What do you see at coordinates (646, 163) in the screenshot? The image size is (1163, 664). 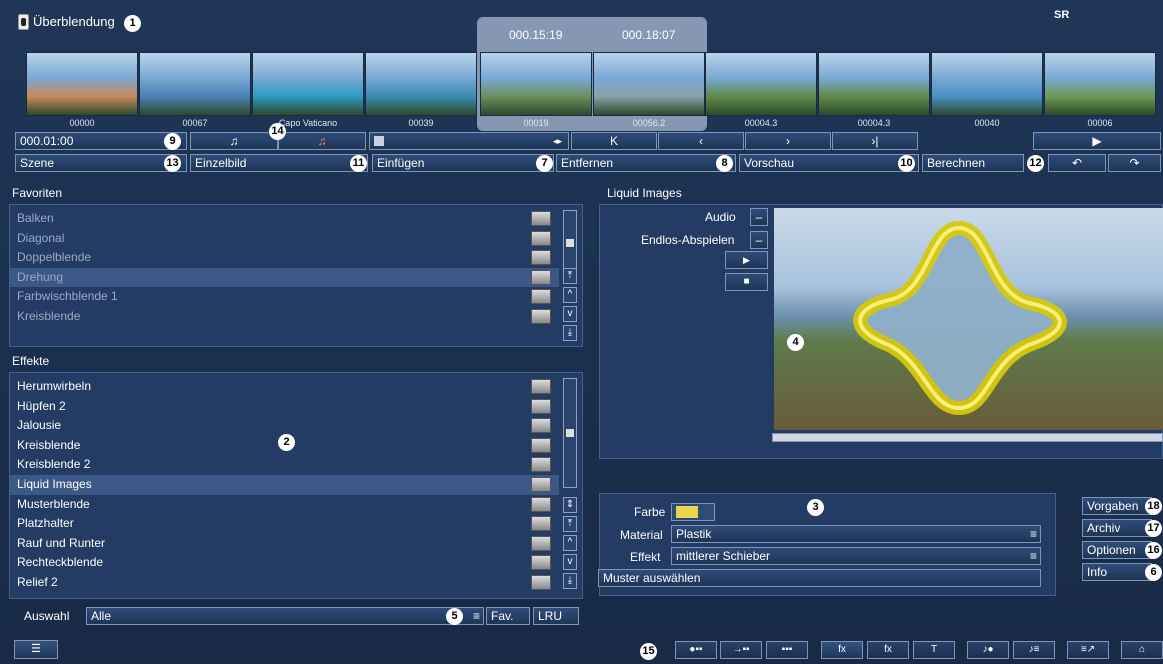 I see `remove-button: Entfernen` at bounding box center [646, 163].